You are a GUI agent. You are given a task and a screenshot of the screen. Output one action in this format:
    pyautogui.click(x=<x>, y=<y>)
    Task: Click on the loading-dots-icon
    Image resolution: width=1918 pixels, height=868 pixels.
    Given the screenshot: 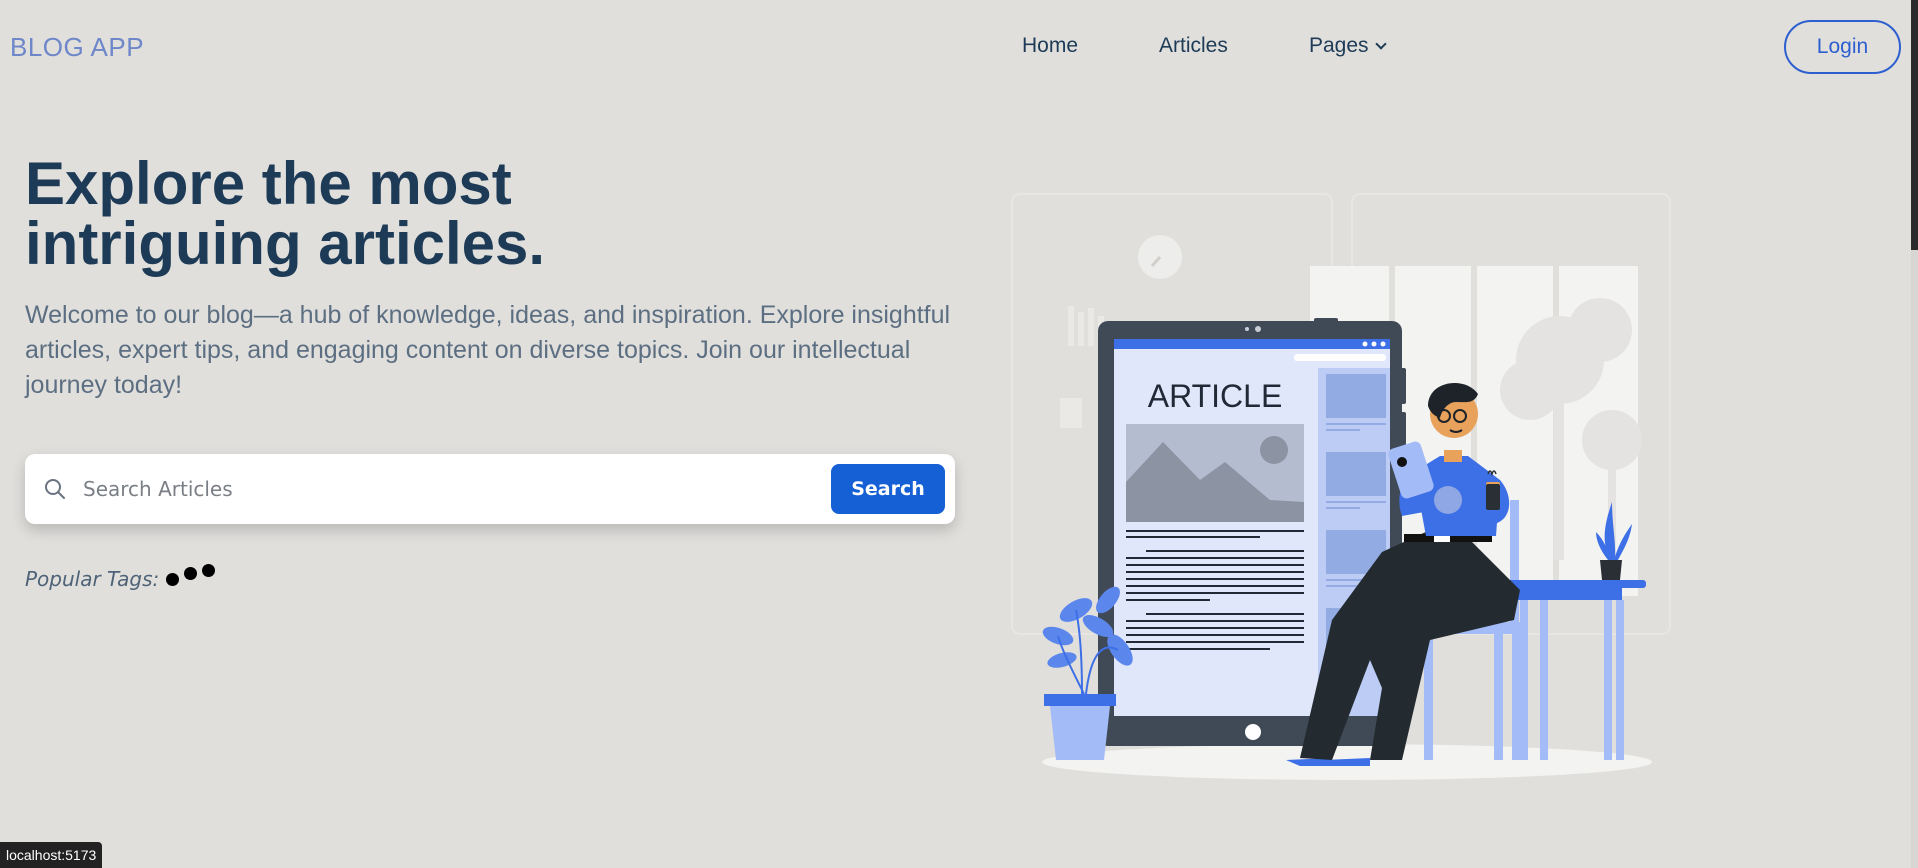 What is the action you would take?
    pyautogui.click(x=192, y=576)
    